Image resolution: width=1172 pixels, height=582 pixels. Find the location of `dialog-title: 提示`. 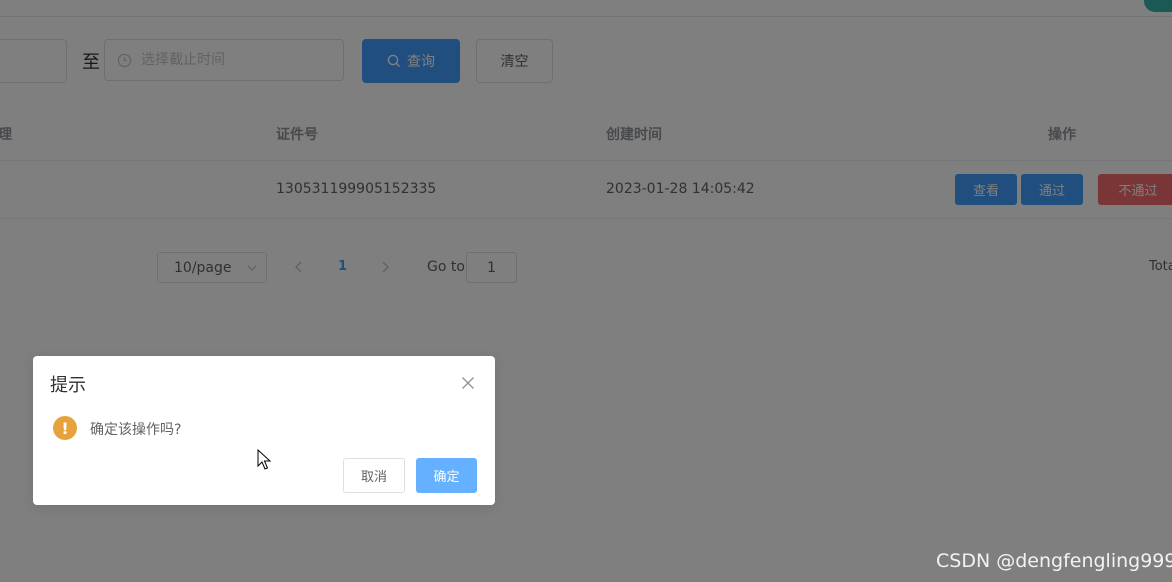

dialog-title: 提示 is located at coordinates (68, 385).